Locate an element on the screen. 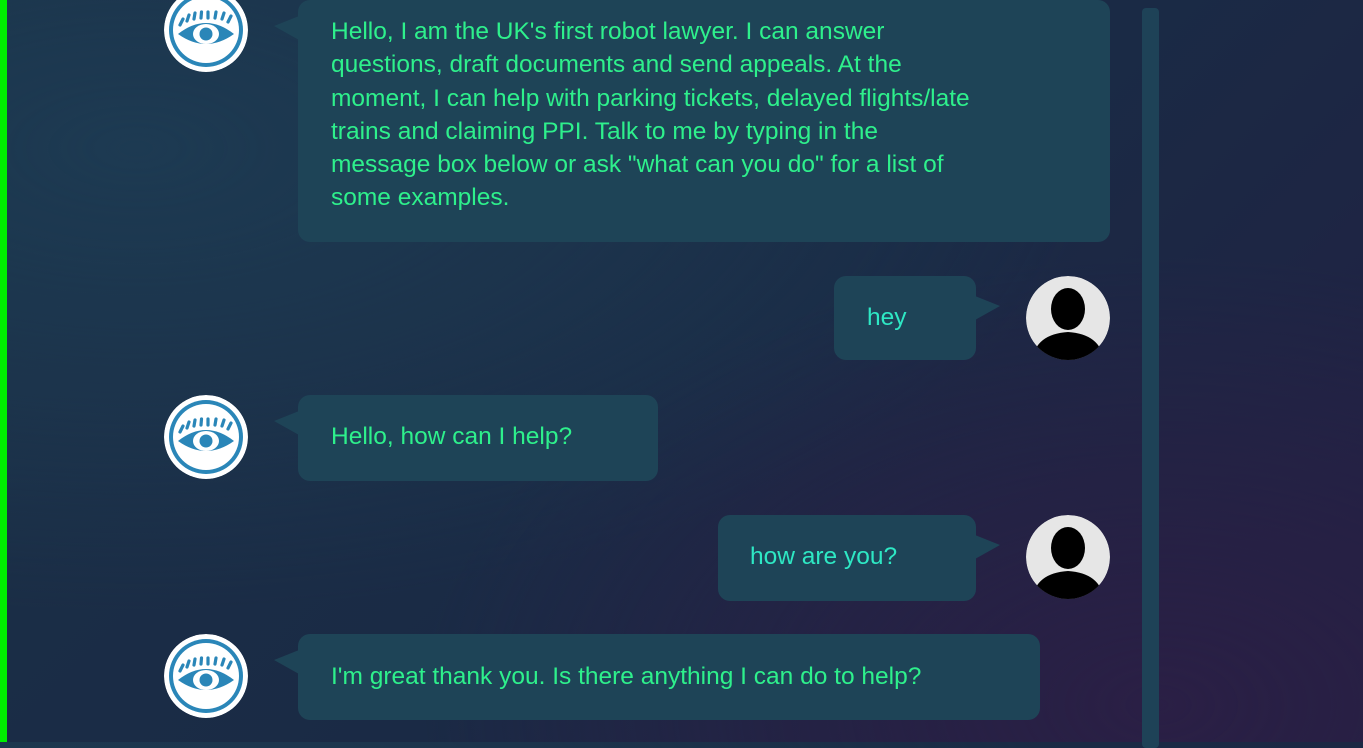 The height and width of the screenshot is (748, 1363). chat-scrollbar is located at coordinates (1150, 378).